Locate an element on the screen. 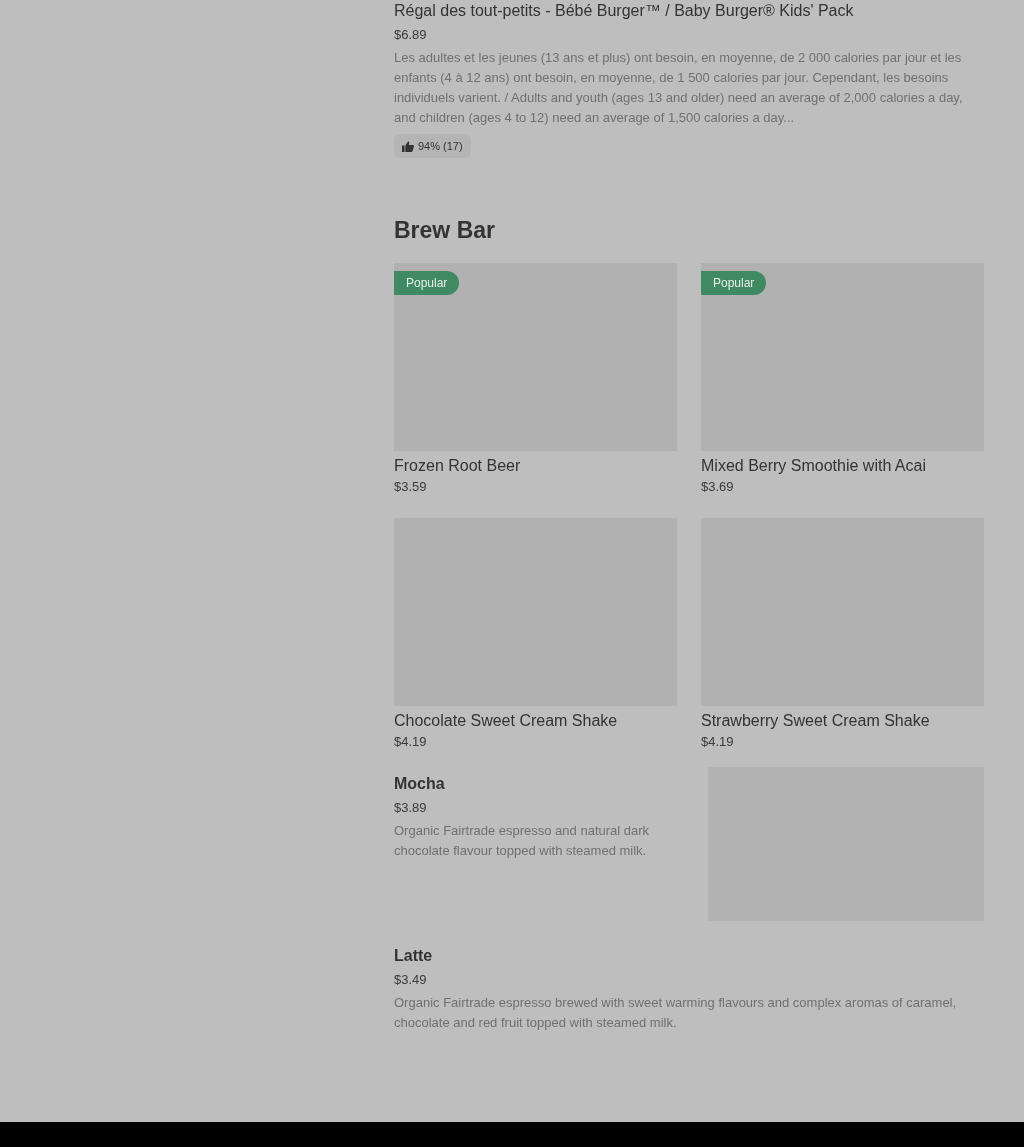 This screenshot has width=1024, height=1147. thumbs-up-icon is located at coordinates (408, 146).